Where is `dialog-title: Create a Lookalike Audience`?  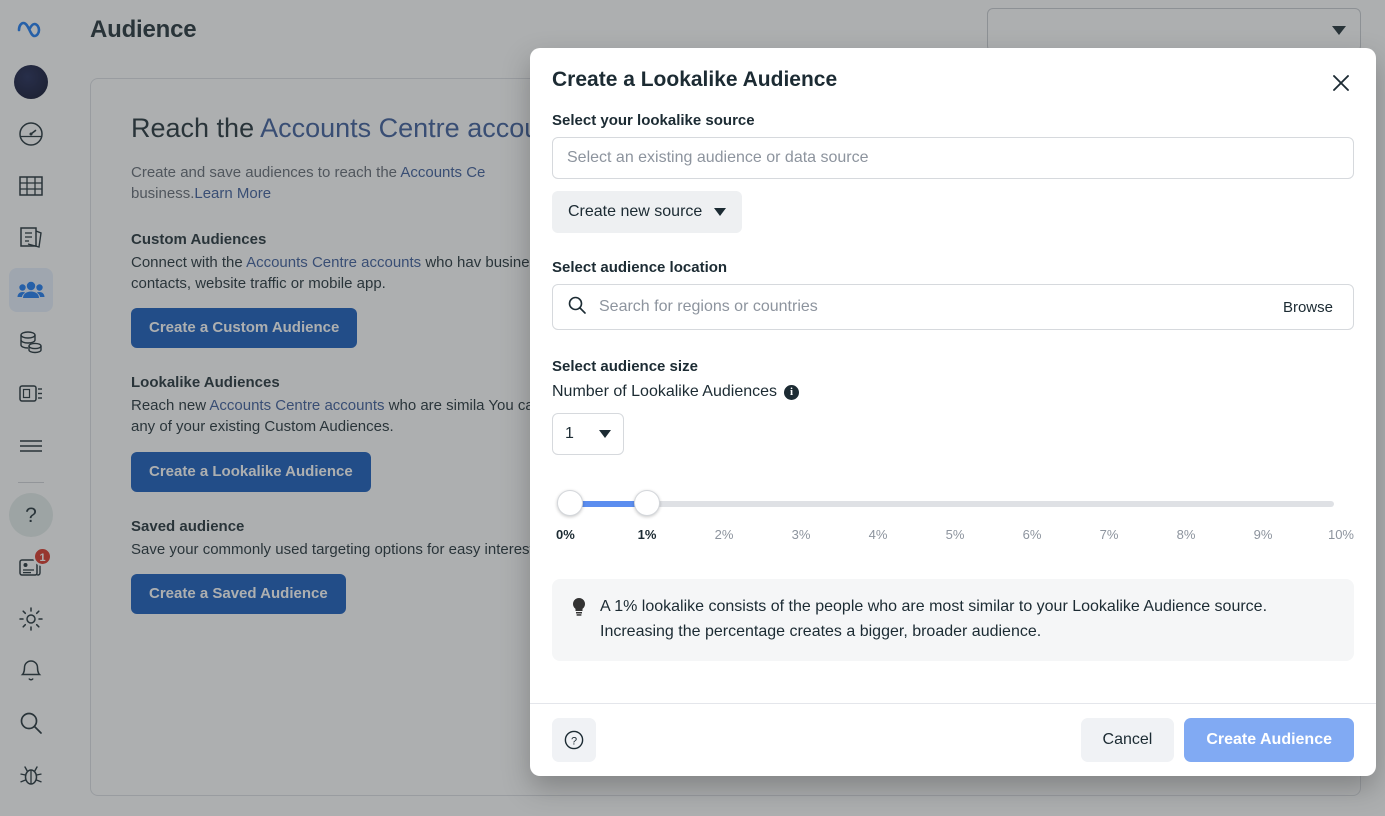 dialog-title: Create a Lookalike Audience is located at coordinates (695, 79).